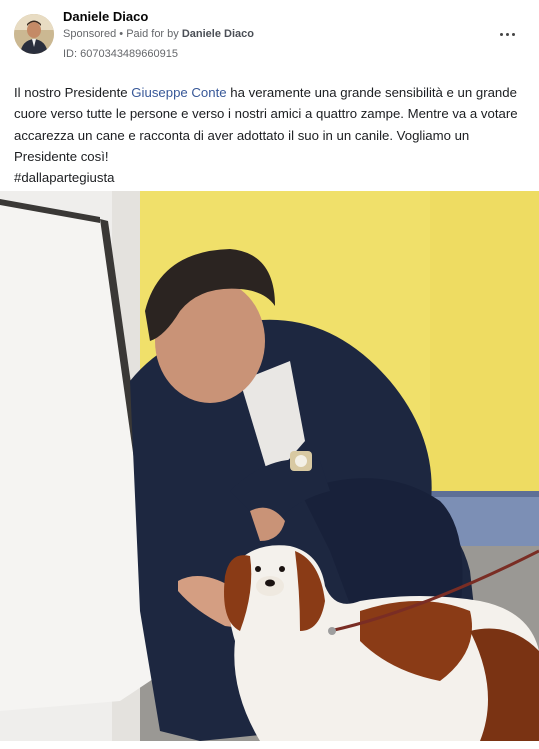 The height and width of the screenshot is (749, 539). I want to click on page-avatar, so click(34, 34).